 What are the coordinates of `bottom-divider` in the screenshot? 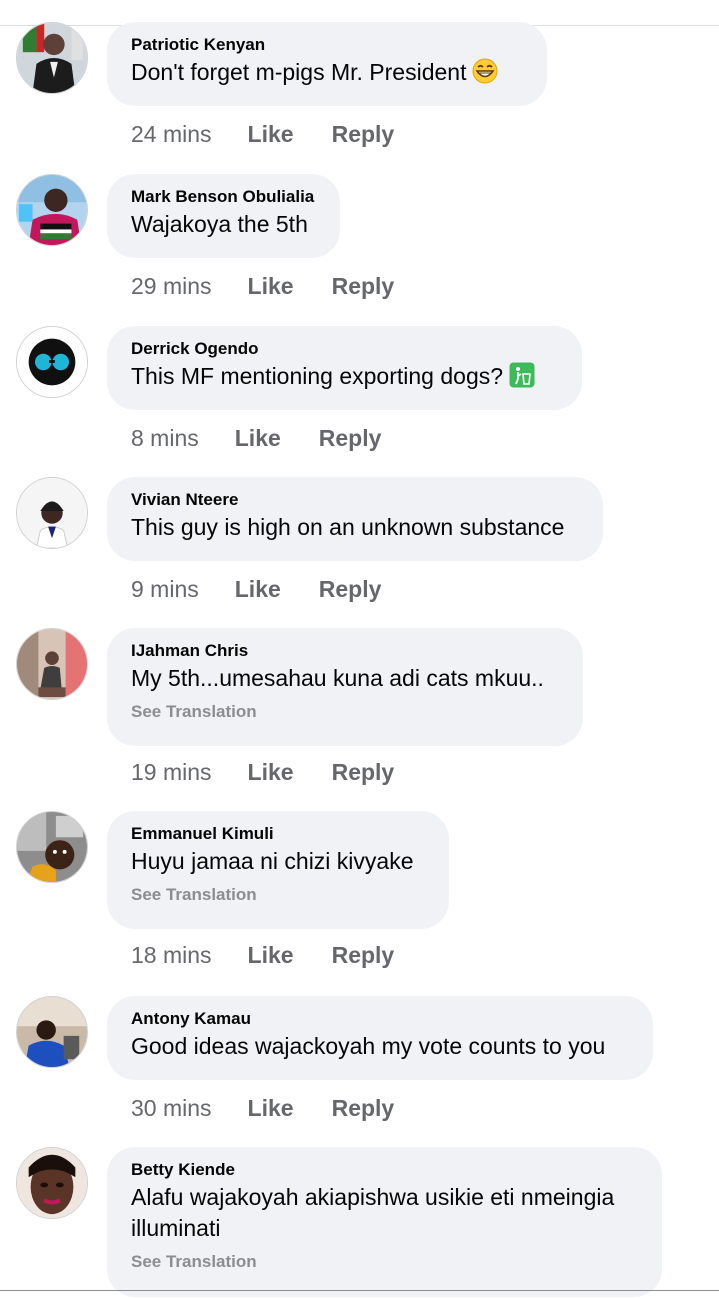 It's located at (359, 1290).